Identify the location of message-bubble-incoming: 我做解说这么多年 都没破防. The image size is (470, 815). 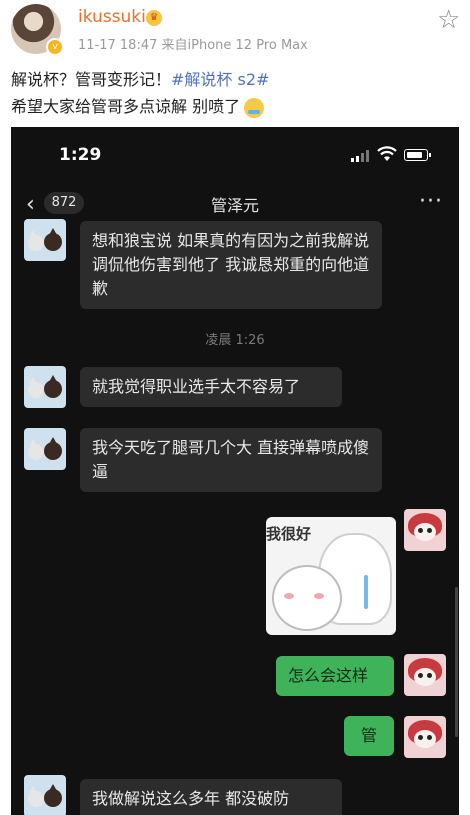
(211, 797).